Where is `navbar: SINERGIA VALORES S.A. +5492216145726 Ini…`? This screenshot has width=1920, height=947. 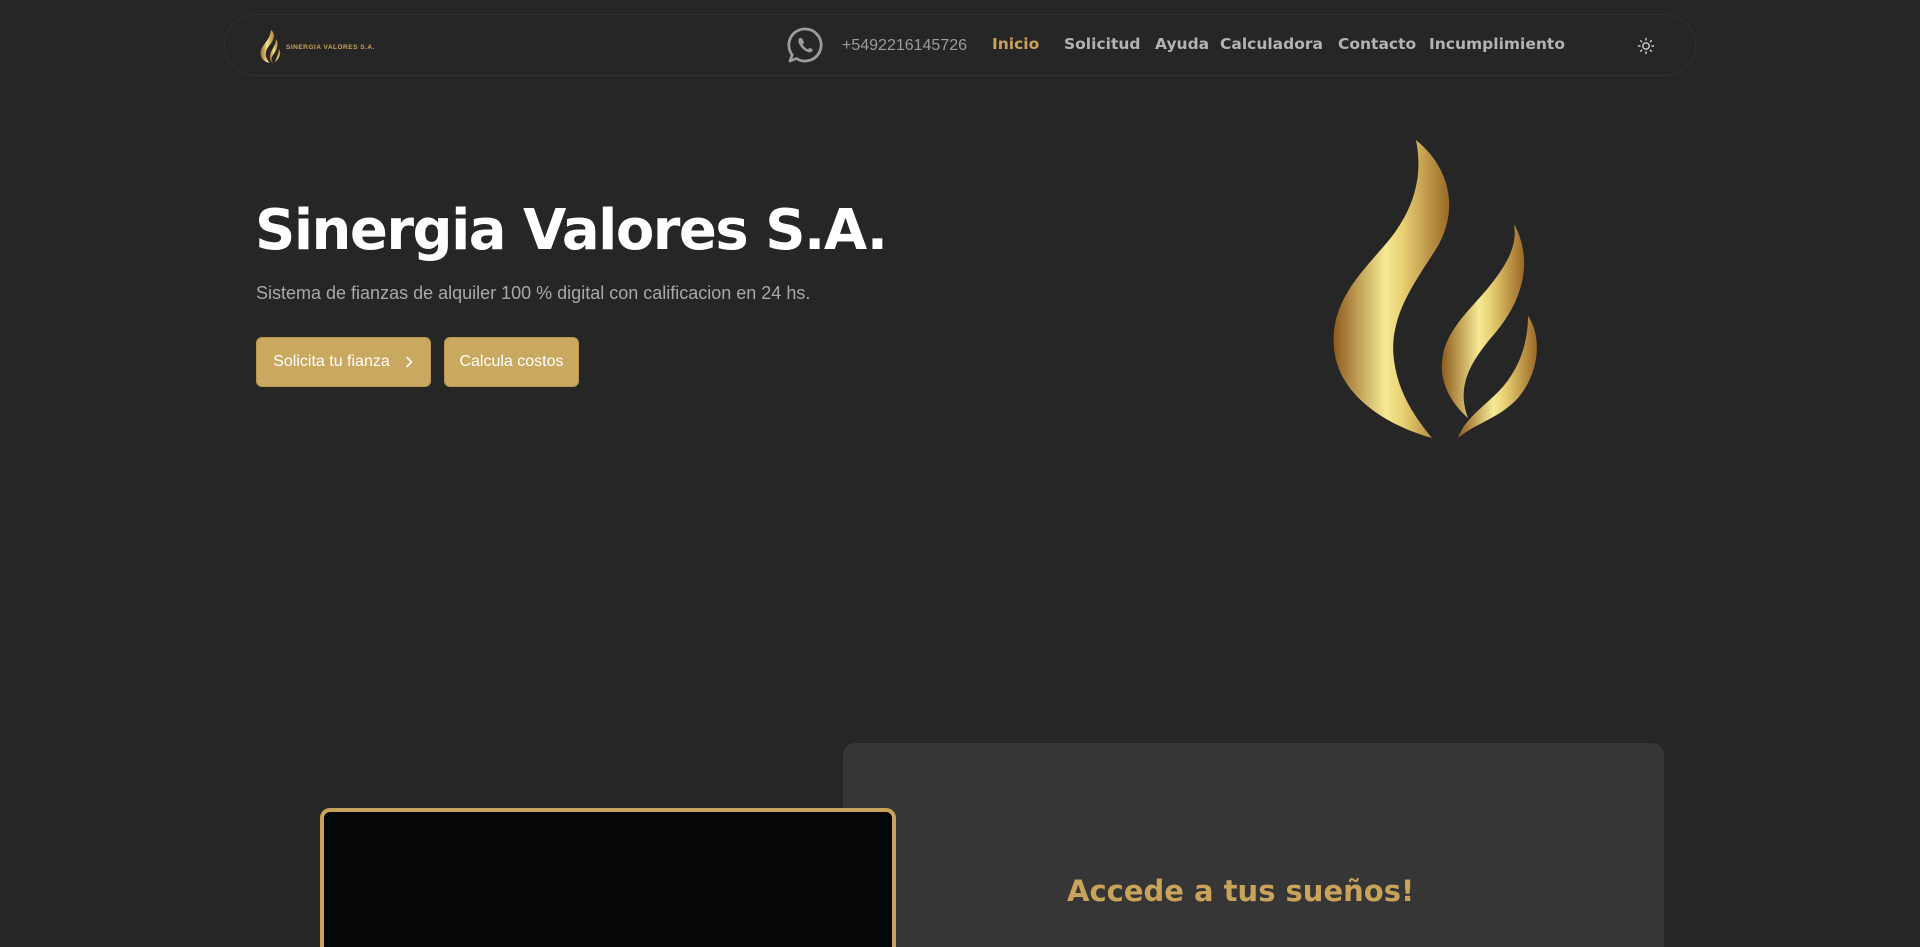 navbar: SINERGIA VALORES S.A. +5492216145726 Ini… is located at coordinates (960, 45).